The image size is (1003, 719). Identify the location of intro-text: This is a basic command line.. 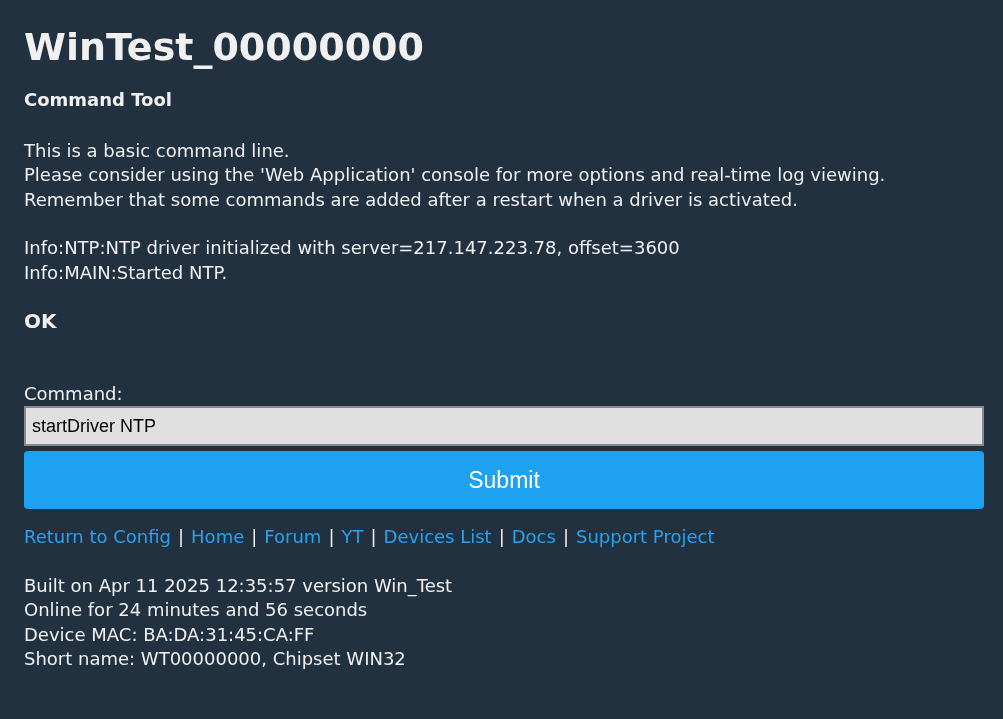
(157, 150).